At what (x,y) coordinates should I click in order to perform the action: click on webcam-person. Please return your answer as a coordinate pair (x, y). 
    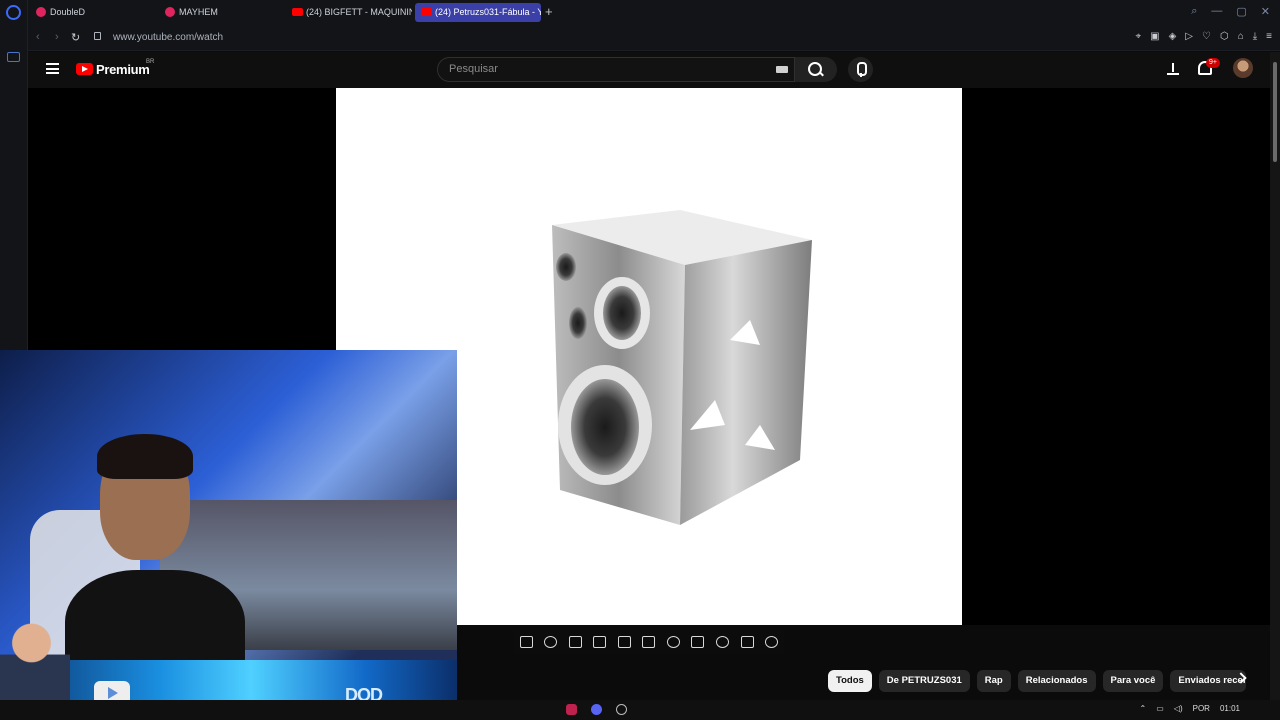
    Looking at the image, I should click on (155, 567).